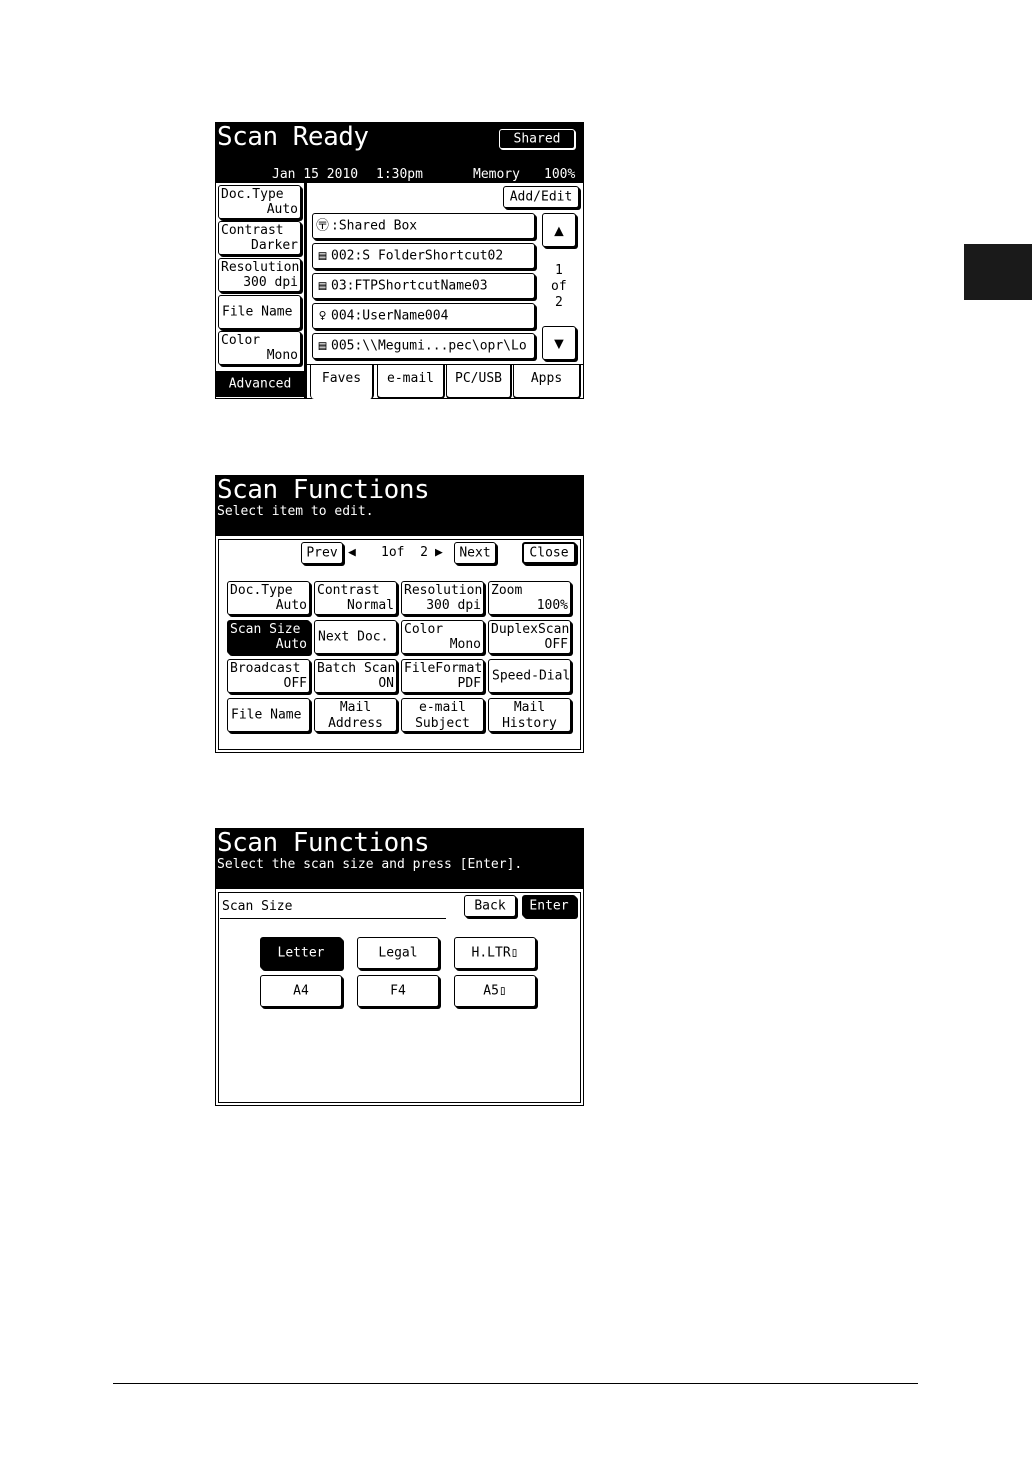 The image size is (1032, 1457). I want to click on size-label: A5▯, so click(495, 991).